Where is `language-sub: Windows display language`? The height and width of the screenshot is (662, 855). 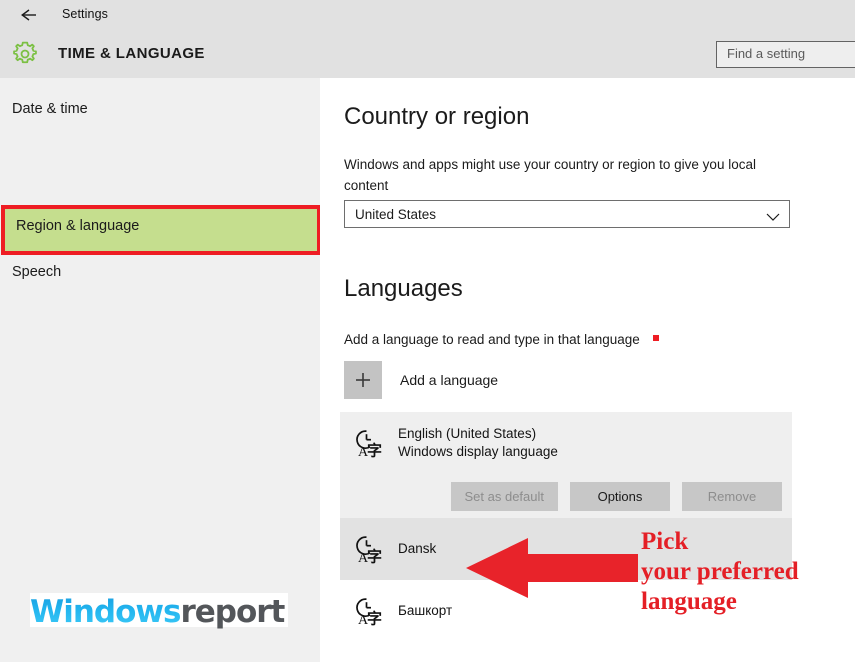 language-sub: Windows display language is located at coordinates (478, 451).